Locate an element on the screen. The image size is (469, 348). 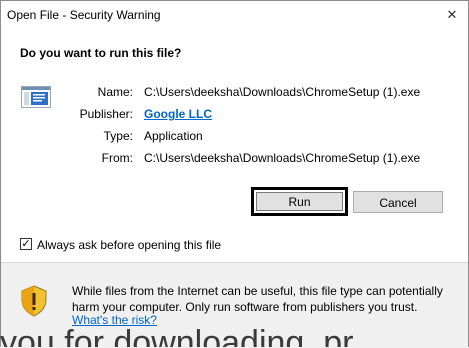
background-page-text: you for downloading. pr is located at coordinates (177, 337).